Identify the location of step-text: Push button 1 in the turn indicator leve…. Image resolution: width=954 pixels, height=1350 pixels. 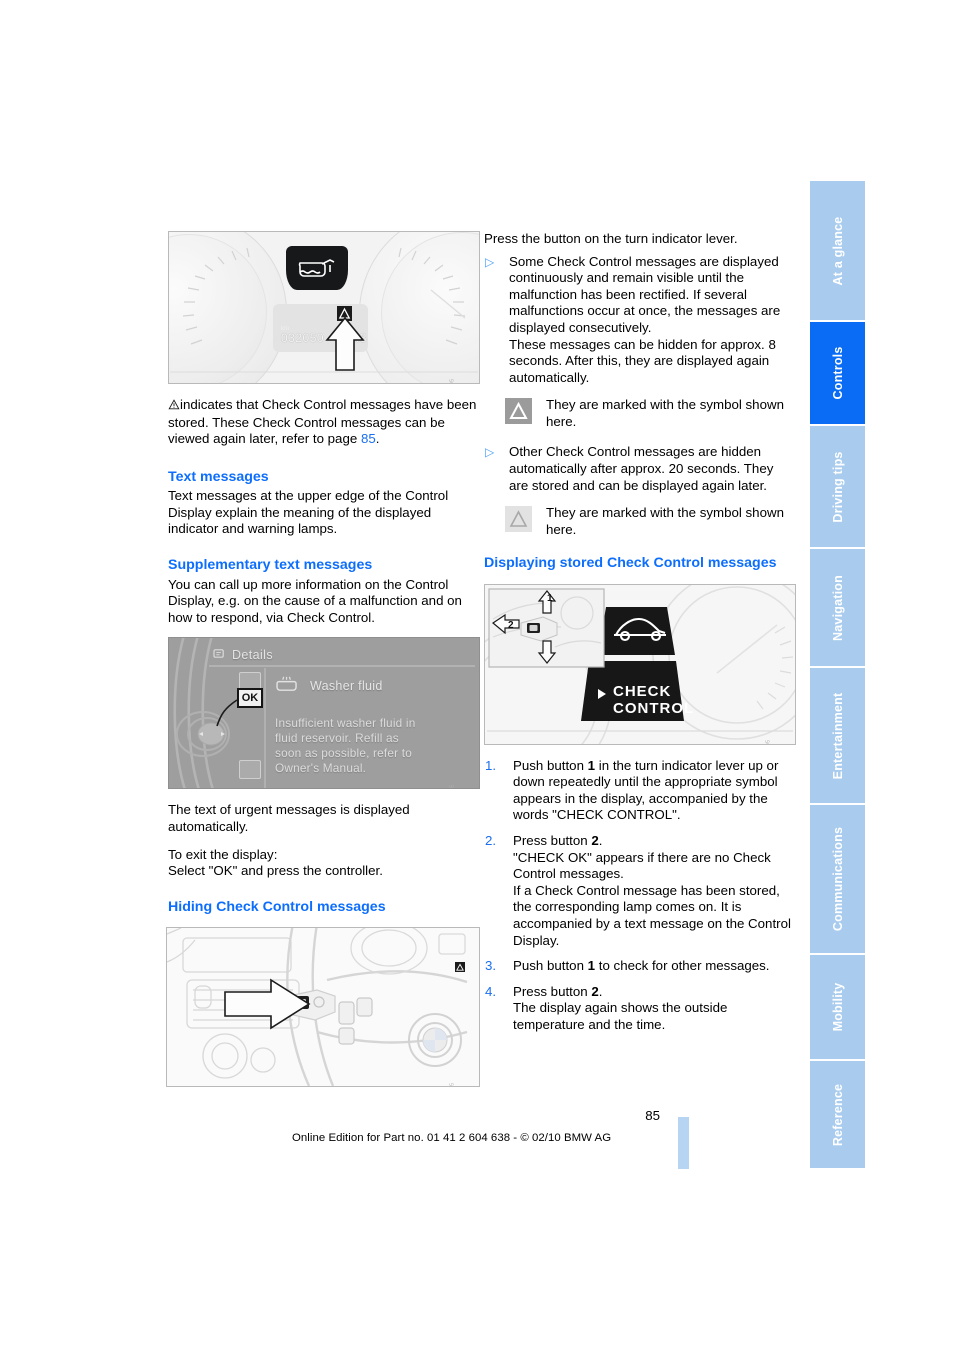
(646, 790).